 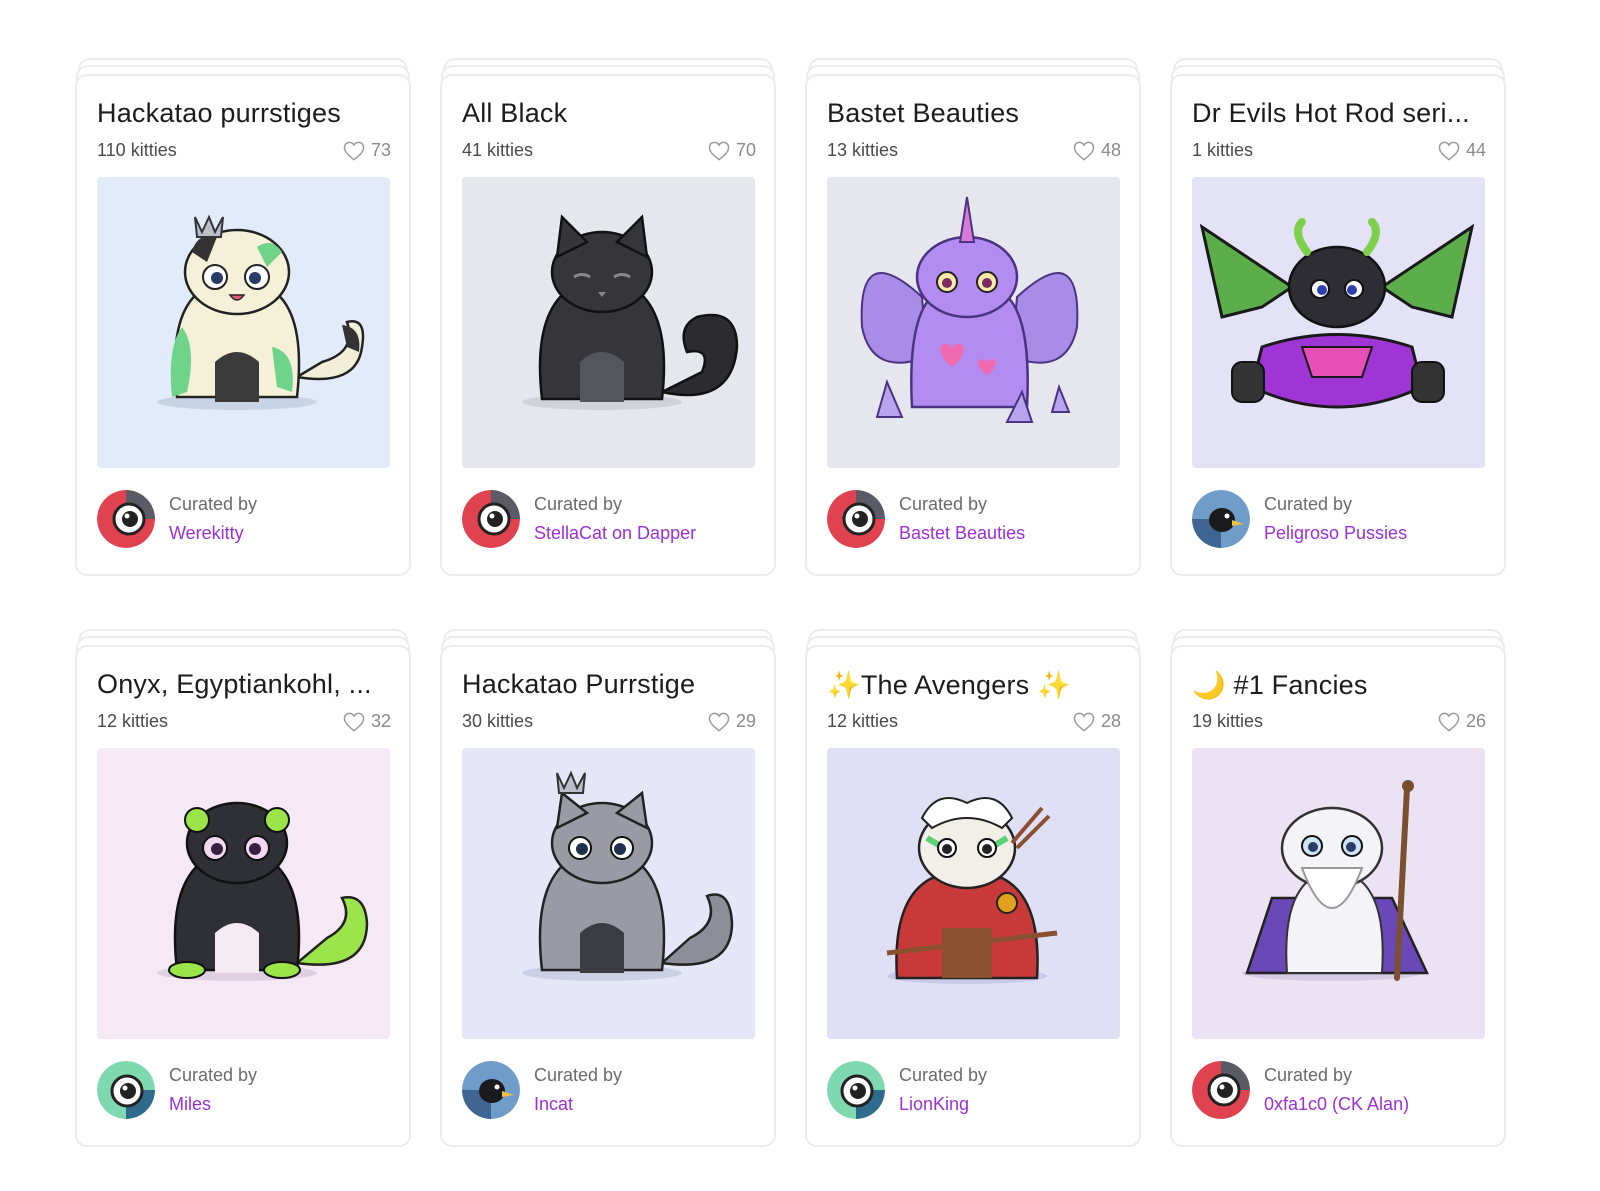 What do you see at coordinates (261, 312) in the screenshot?
I see `cat-crown-green-icon` at bounding box center [261, 312].